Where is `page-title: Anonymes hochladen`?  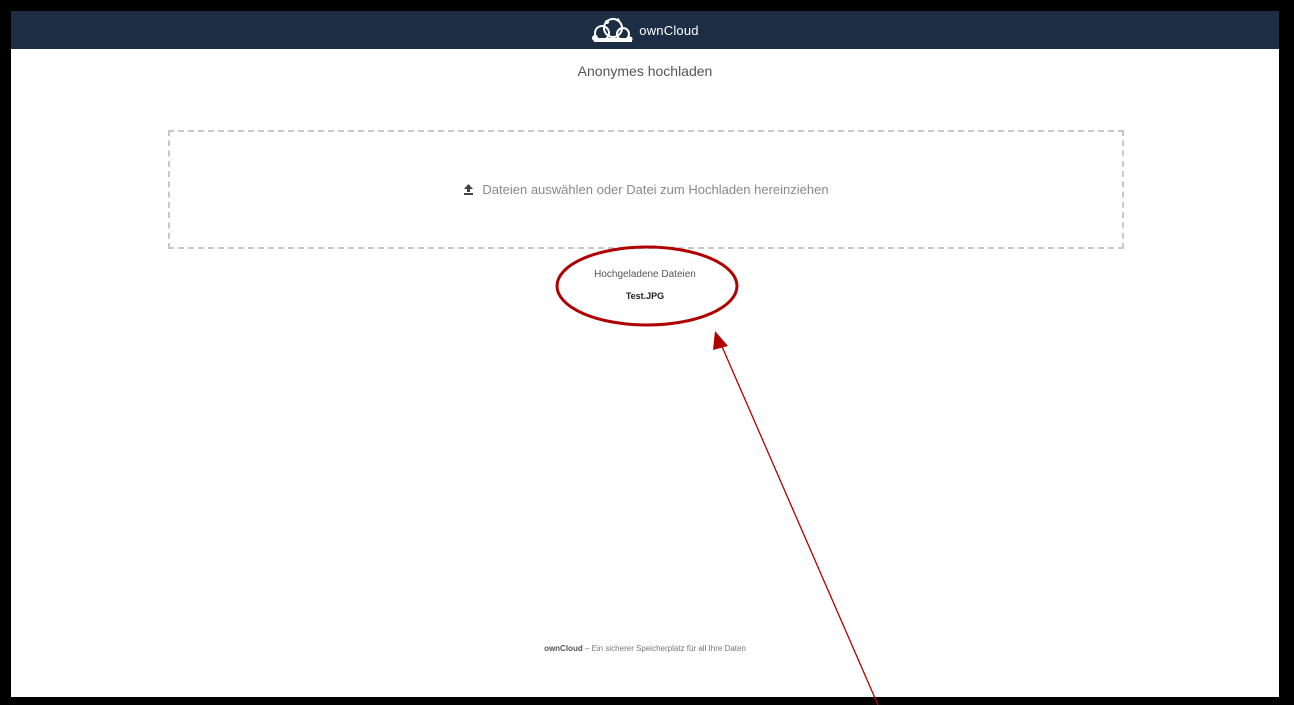 page-title: Anonymes hochladen is located at coordinates (645, 71).